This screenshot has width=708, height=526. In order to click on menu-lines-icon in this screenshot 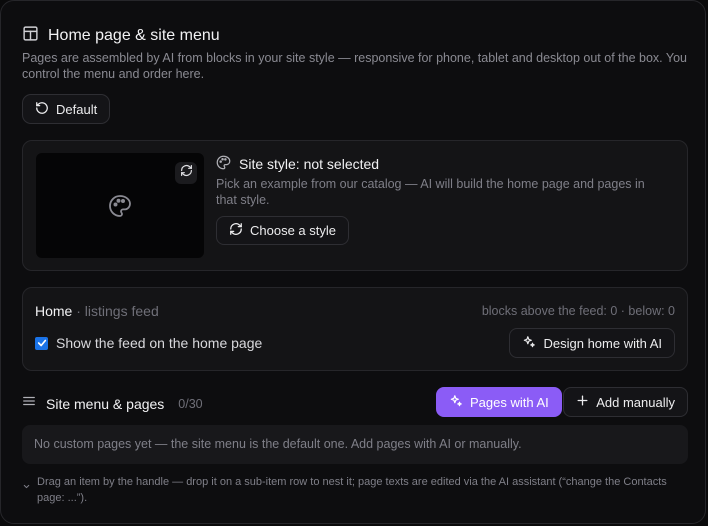, I will do `click(29, 403)`.